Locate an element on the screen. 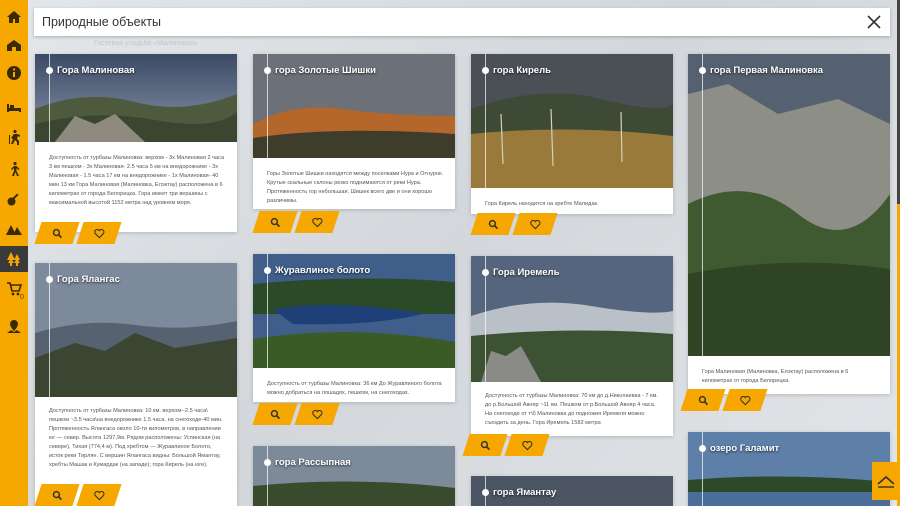  map-icon is located at coordinates (14, 327).